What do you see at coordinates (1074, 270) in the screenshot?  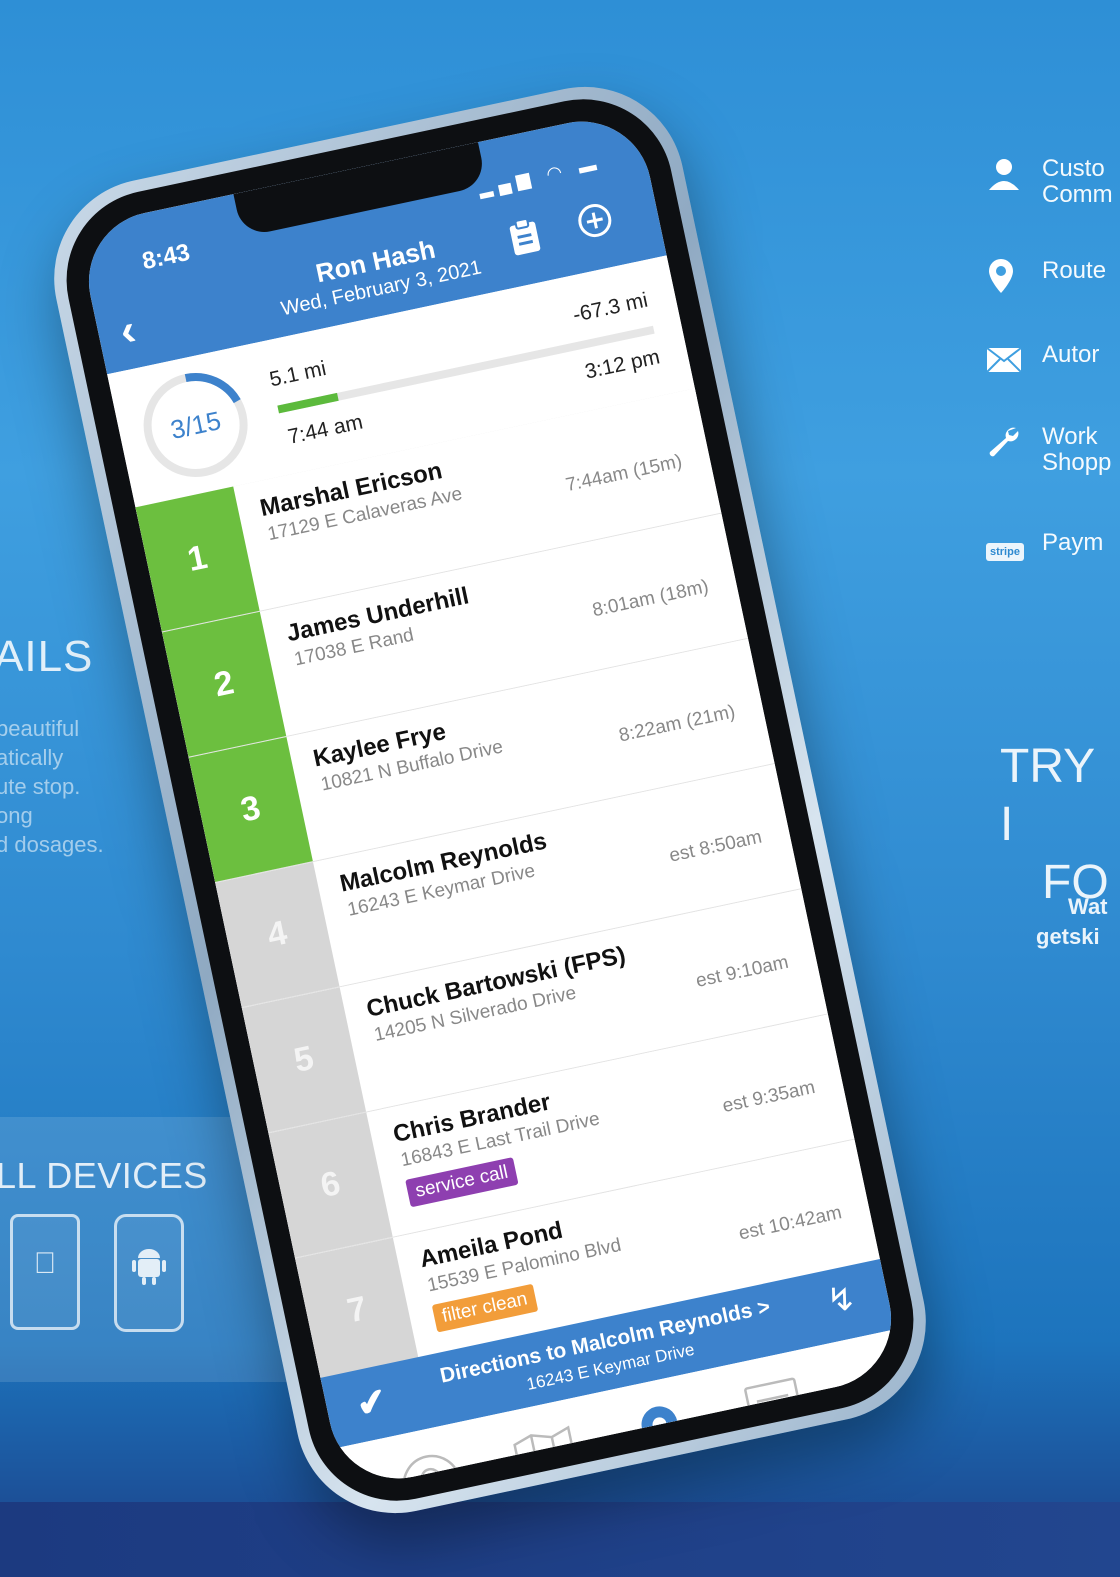 I see `feature-label: Route` at bounding box center [1074, 270].